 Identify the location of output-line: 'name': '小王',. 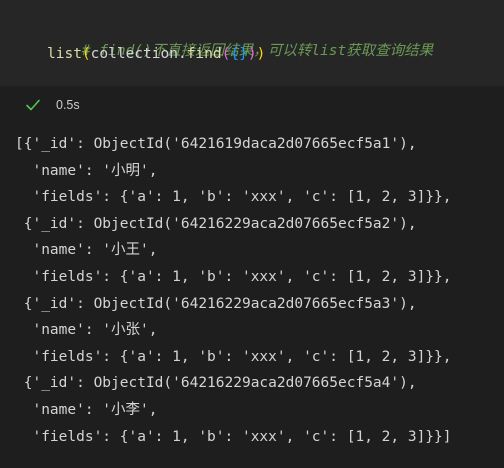
(86, 250).